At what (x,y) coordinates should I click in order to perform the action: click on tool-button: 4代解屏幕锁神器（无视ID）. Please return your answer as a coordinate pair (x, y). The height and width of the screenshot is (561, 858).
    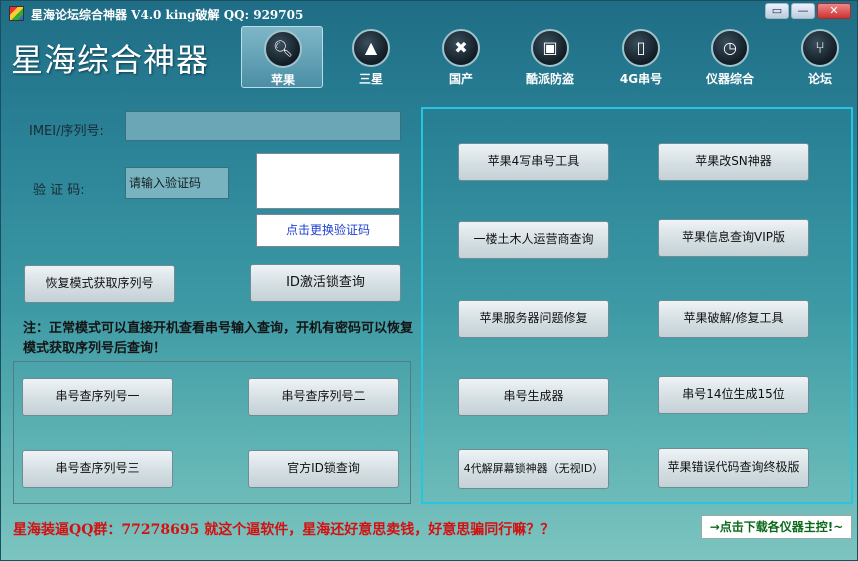
    Looking at the image, I should click on (533, 469).